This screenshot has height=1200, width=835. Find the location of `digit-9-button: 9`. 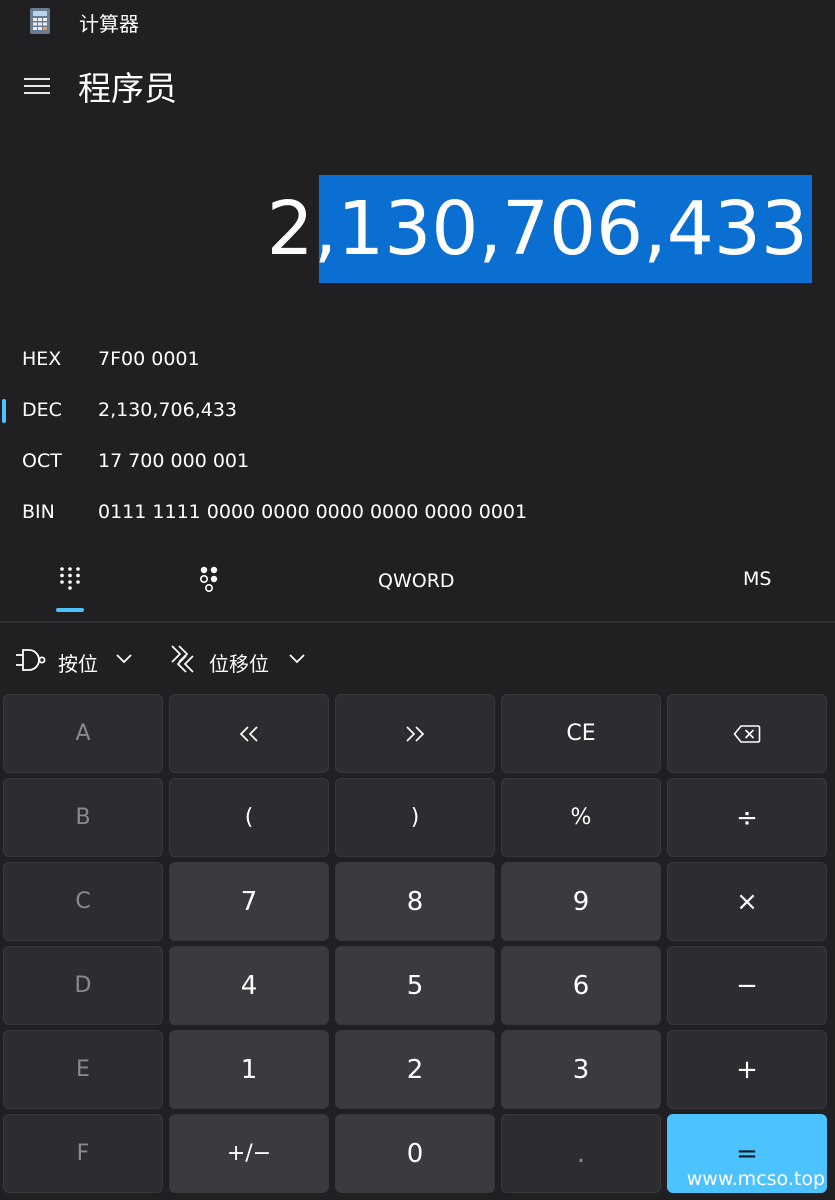

digit-9-button: 9 is located at coordinates (581, 901).